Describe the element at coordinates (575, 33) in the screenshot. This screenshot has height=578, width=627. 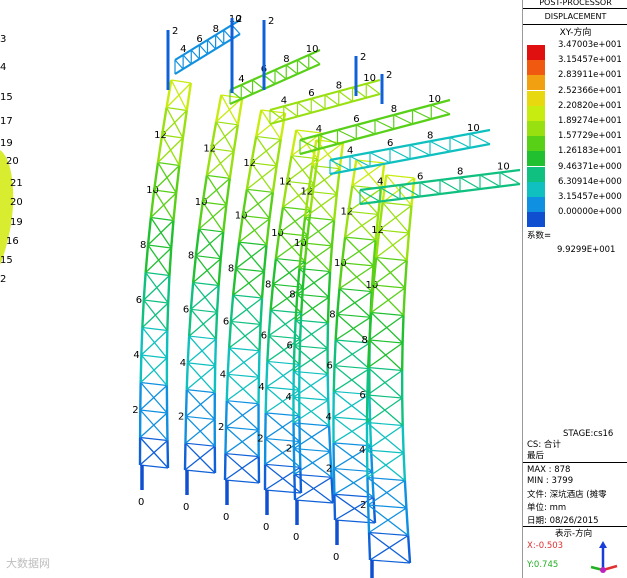
I see `direction-label: XY-方向` at that location.